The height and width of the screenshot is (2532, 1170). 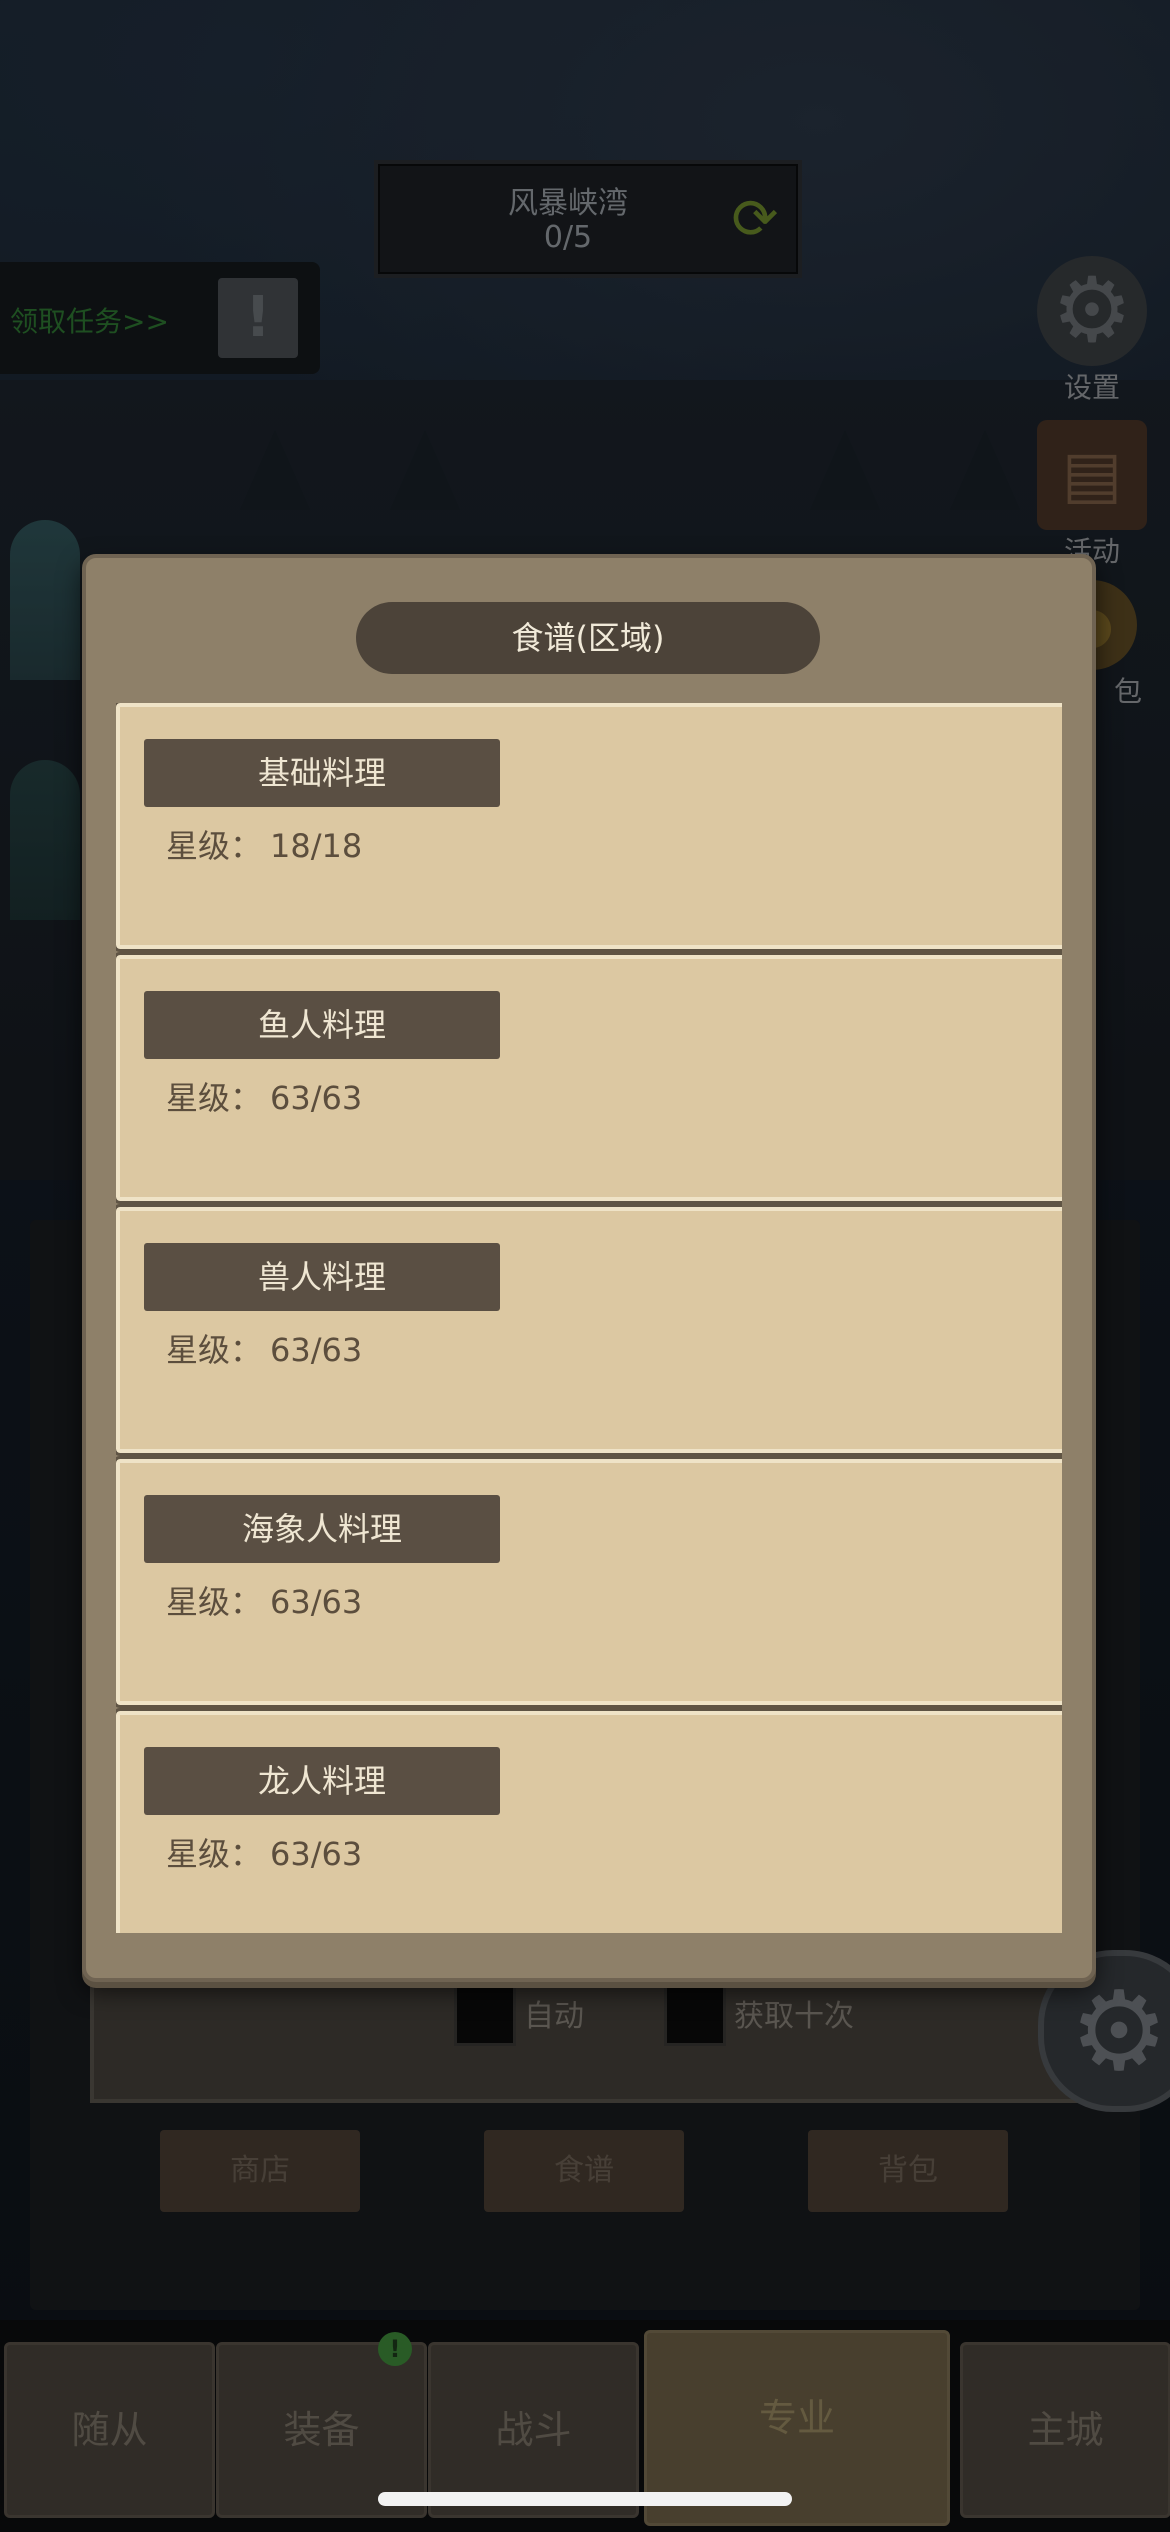 What do you see at coordinates (322, 1781) in the screenshot?
I see `recipe-name: 龙人料理` at bounding box center [322, 1781].